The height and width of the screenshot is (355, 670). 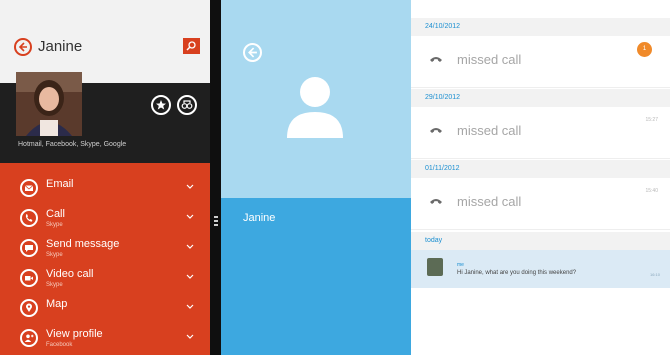 What do you see at coordinates (74, 334) in the screenshot?
I see `action-label: View profile` at bounding box center [74, 334].